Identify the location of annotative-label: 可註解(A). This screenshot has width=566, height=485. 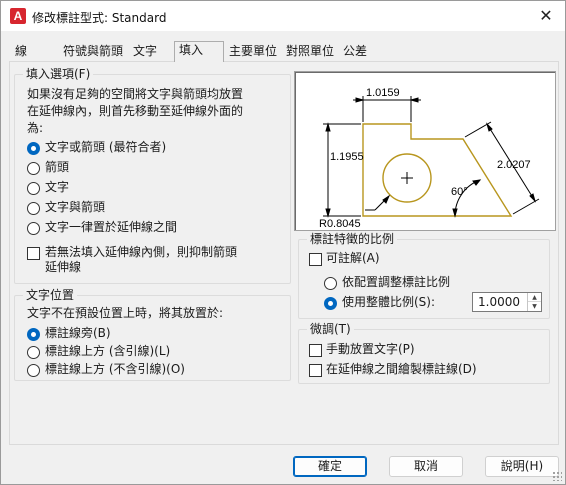
(353, 258).